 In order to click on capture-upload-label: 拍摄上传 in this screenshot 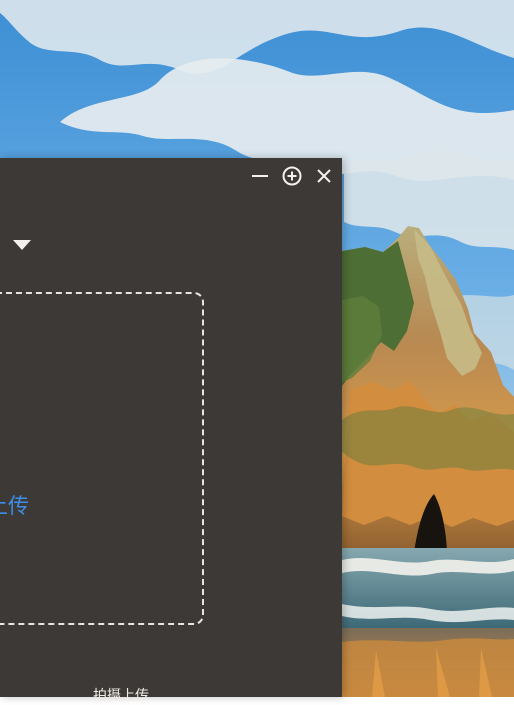, I will do `click(121, 696)`.